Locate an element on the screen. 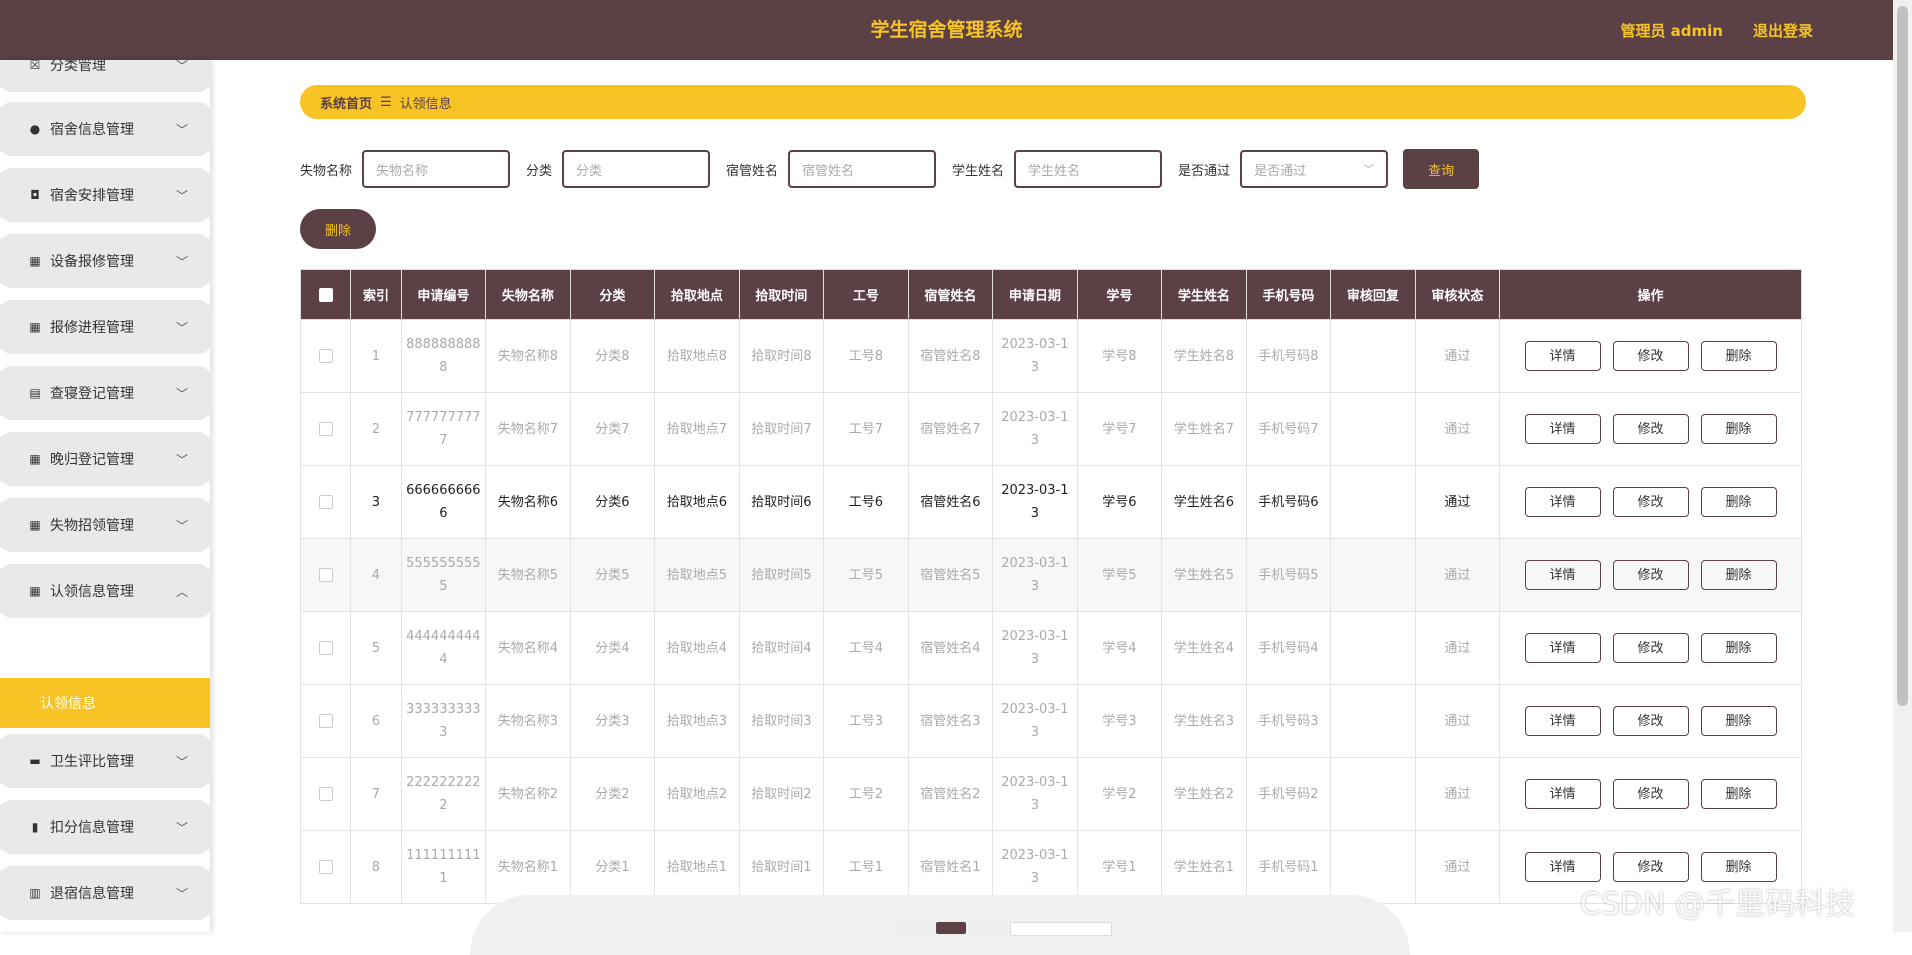 The height and width of the screenshot is (955, 1912). approved-select: 是否通过 ﹀ is located at coordinates (1314, 169).